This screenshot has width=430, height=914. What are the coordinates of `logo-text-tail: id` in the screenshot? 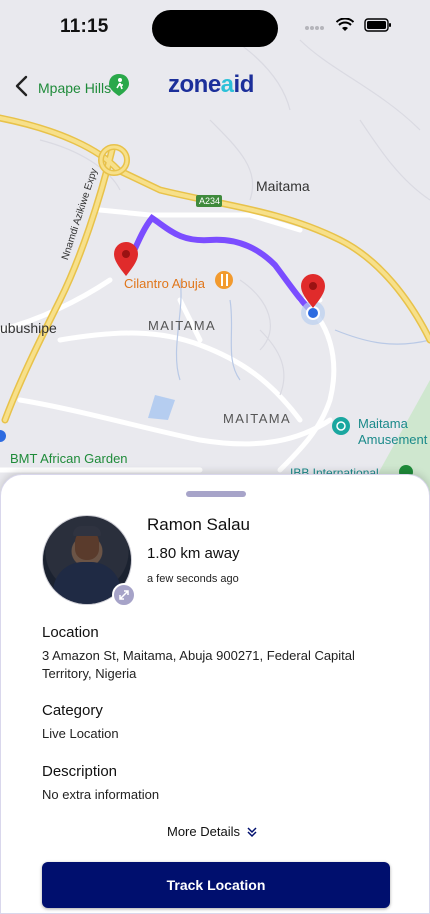 It's located at (244, 84).